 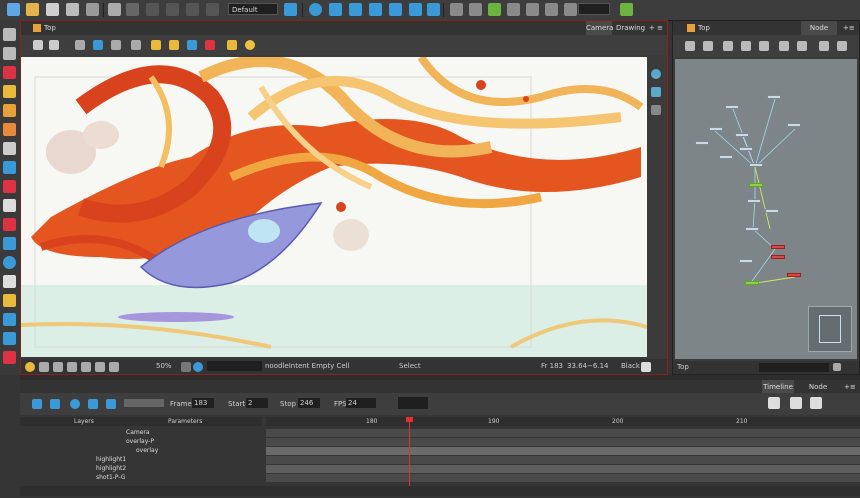 I want to click on pencil-tool-icon, so click(x=9, y=91).